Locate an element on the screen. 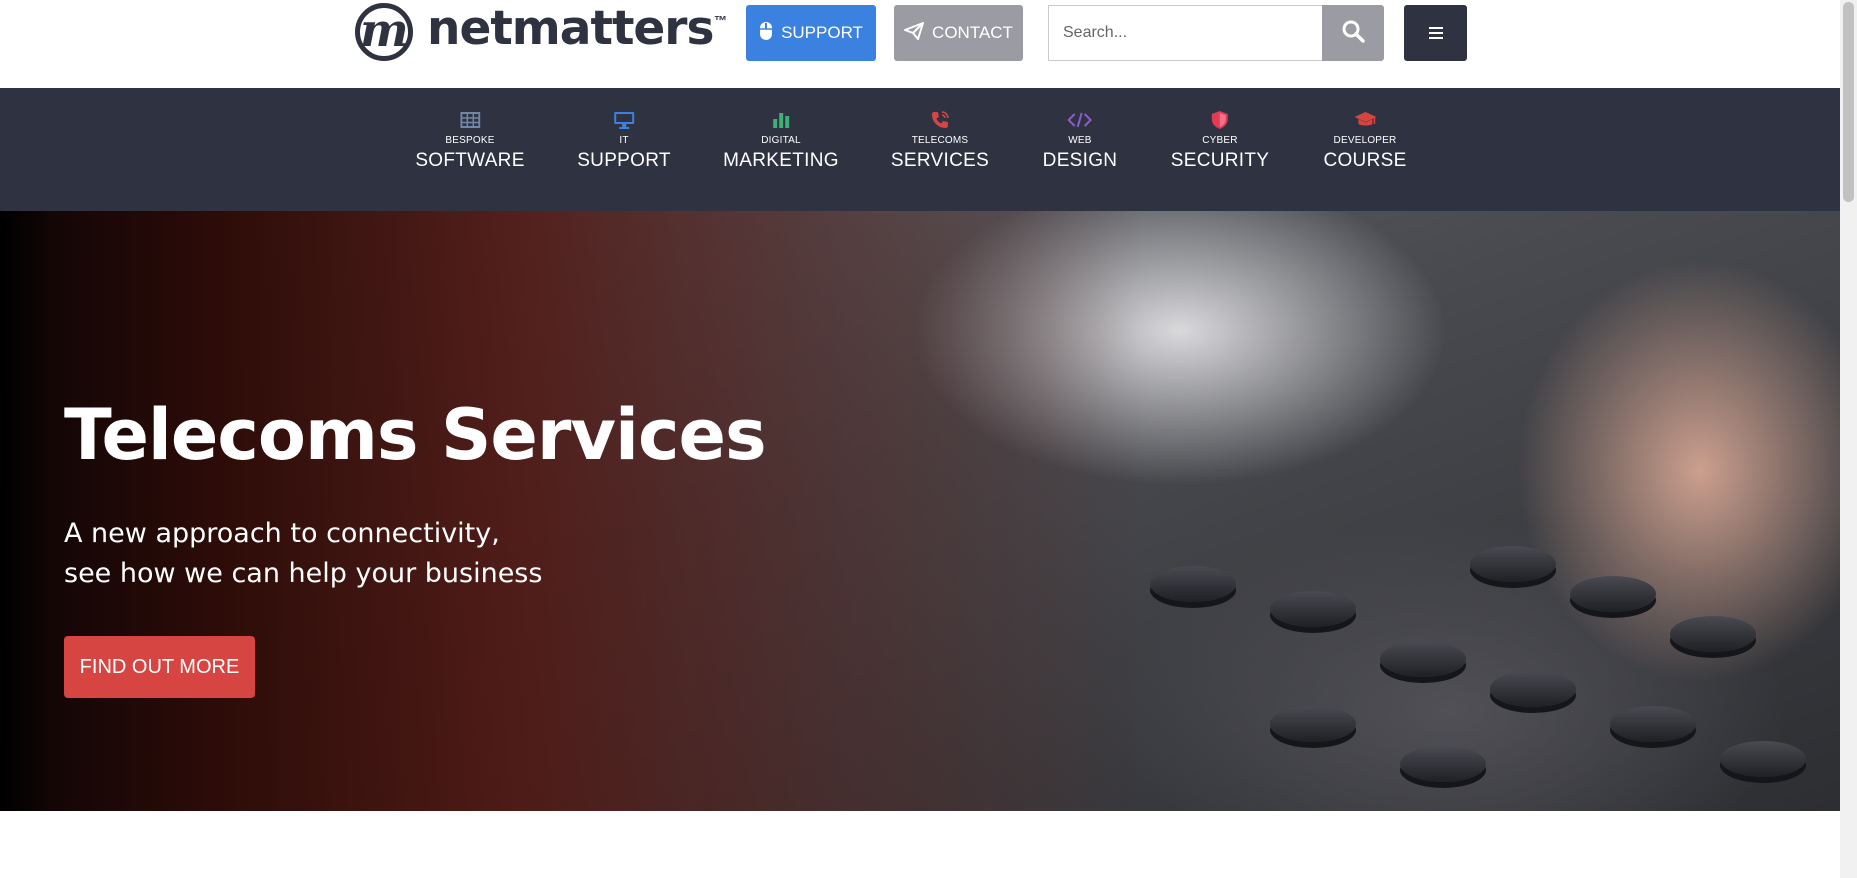 This screenshot has height=878, width=1857. hero-subtitle-line-2: see how we can help your business is located at coordinates (303, 573).